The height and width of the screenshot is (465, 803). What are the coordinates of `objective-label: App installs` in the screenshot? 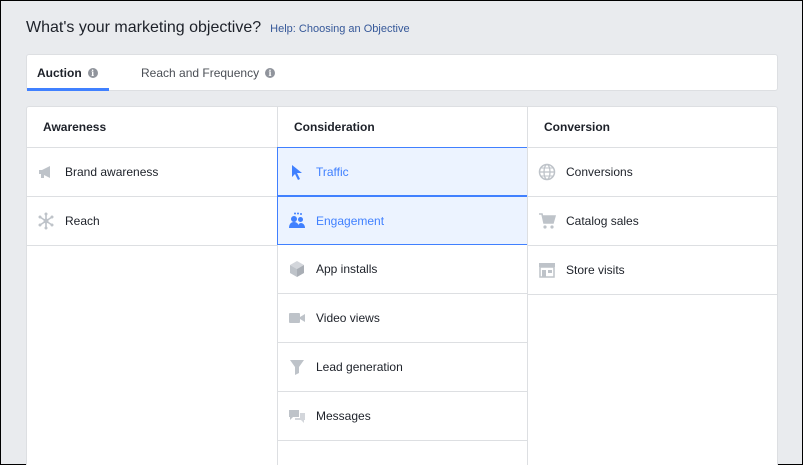 It's located at (347, 269).